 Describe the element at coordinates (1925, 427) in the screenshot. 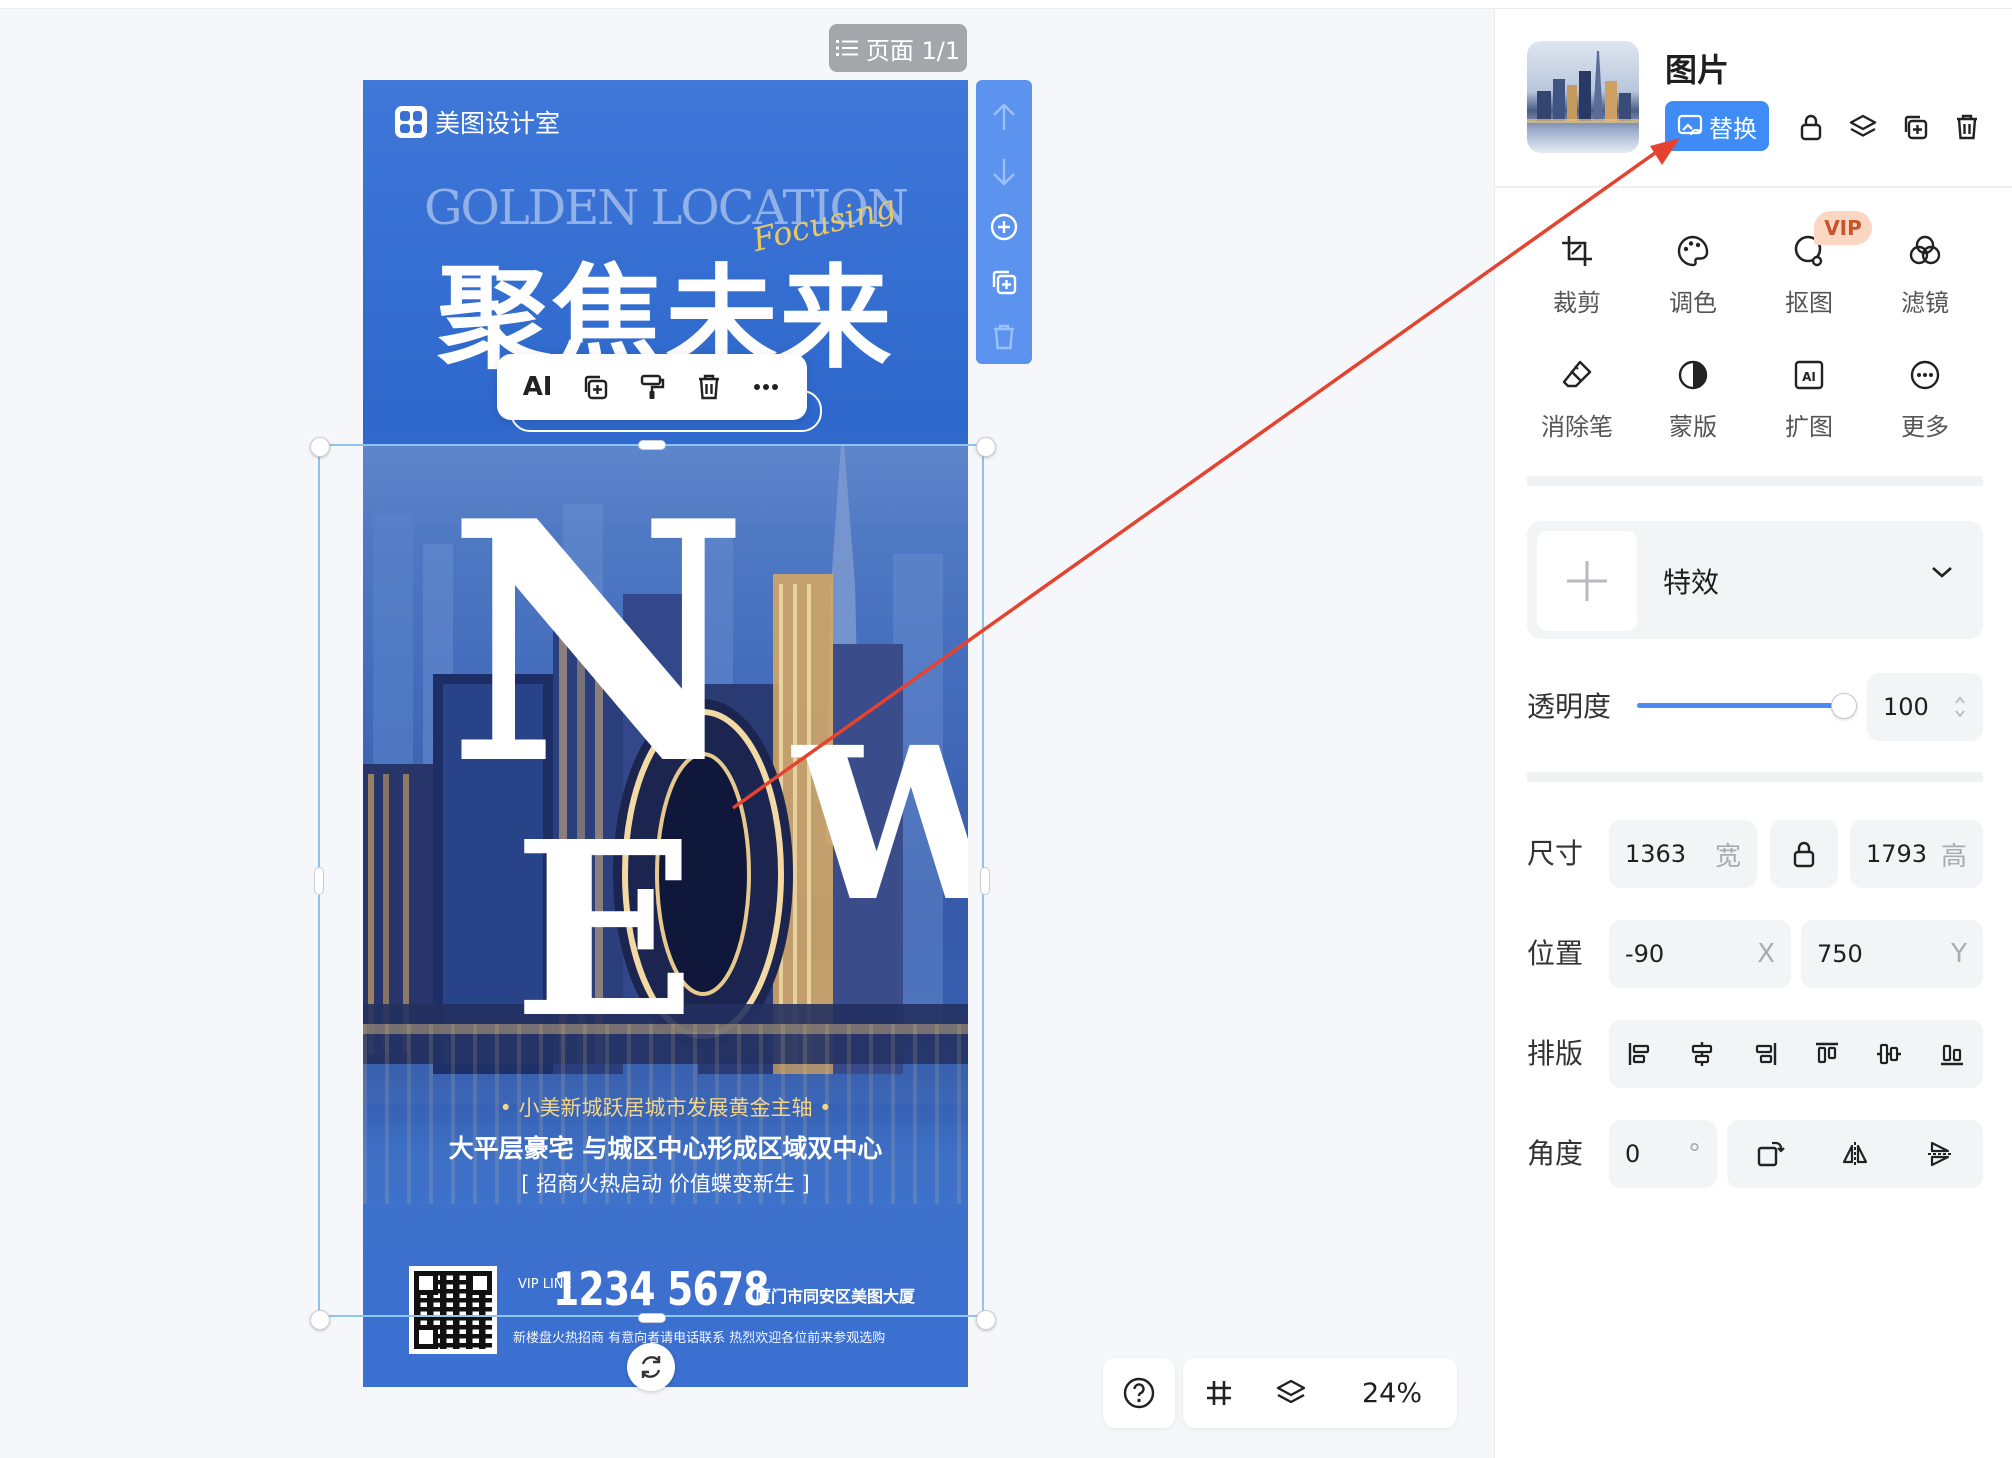

I see `tool-label: 更多` at that location.